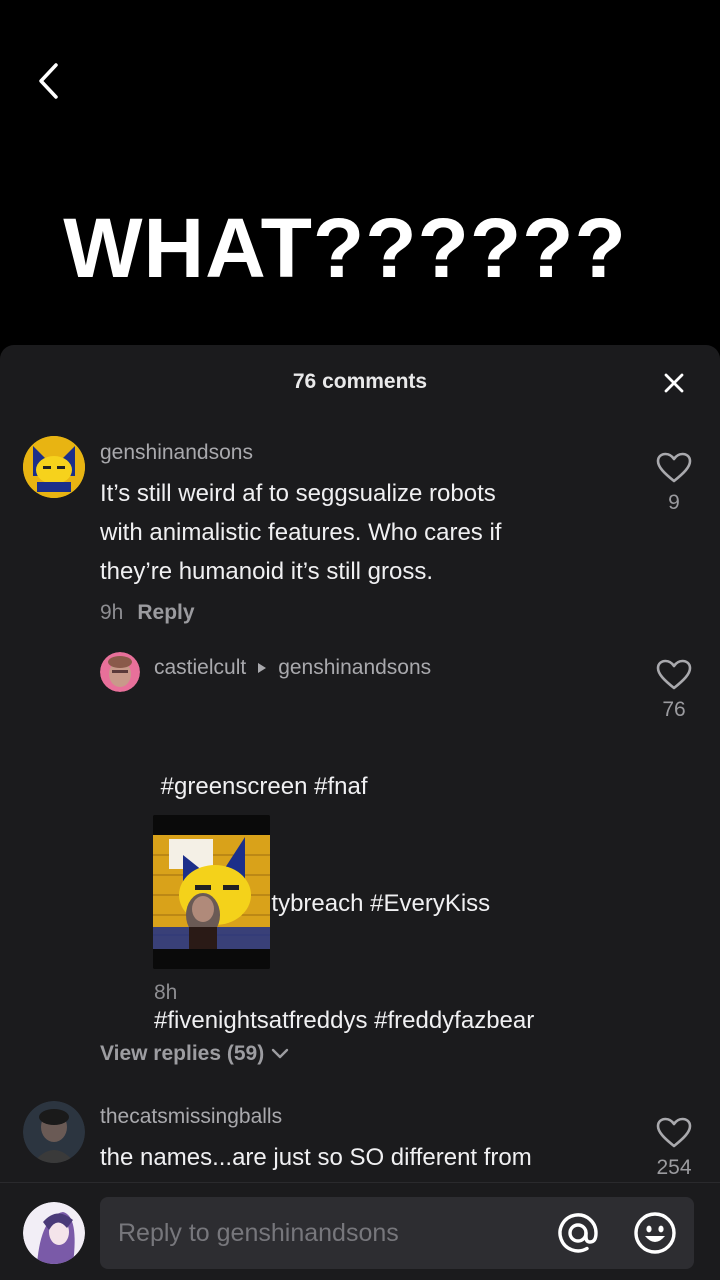  I want to click on close-icon, so click(674, 383).